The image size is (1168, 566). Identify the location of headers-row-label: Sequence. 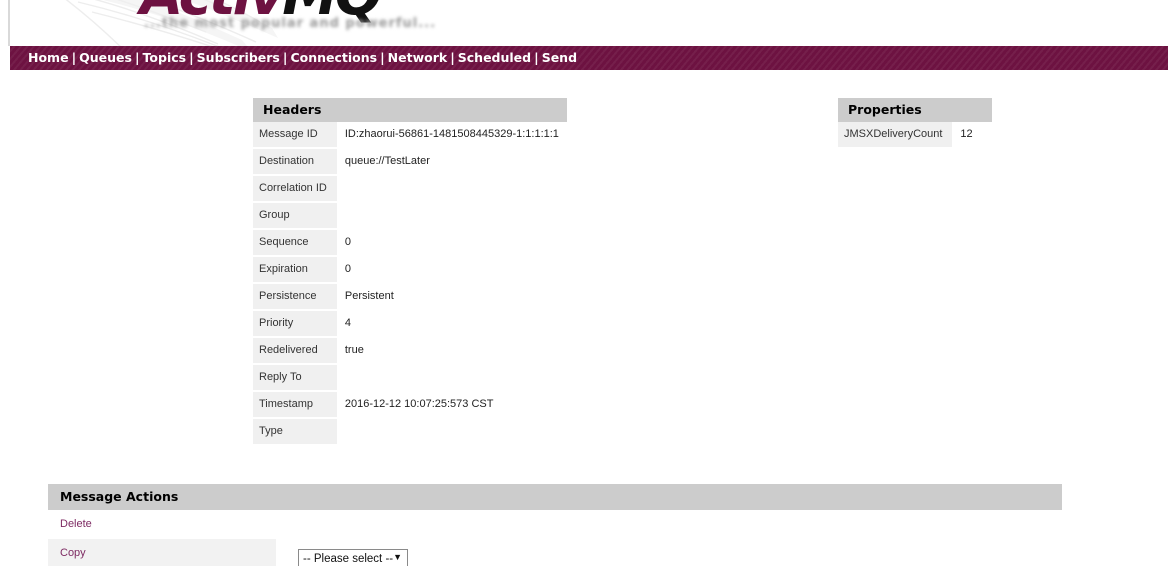
(295, 243).